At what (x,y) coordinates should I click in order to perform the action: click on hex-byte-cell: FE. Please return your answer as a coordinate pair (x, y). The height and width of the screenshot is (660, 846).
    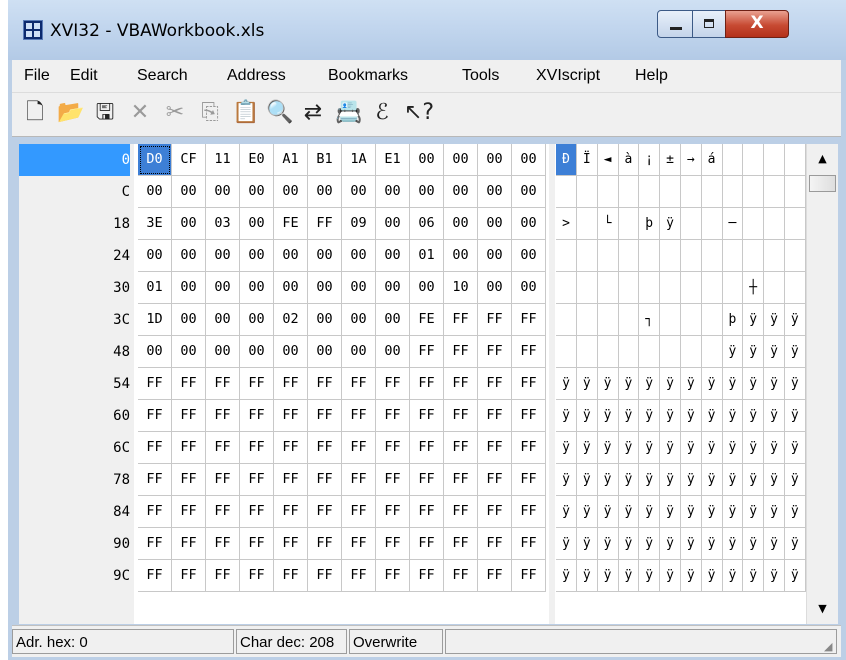
    Looking at the image, I should click on (427, 320).